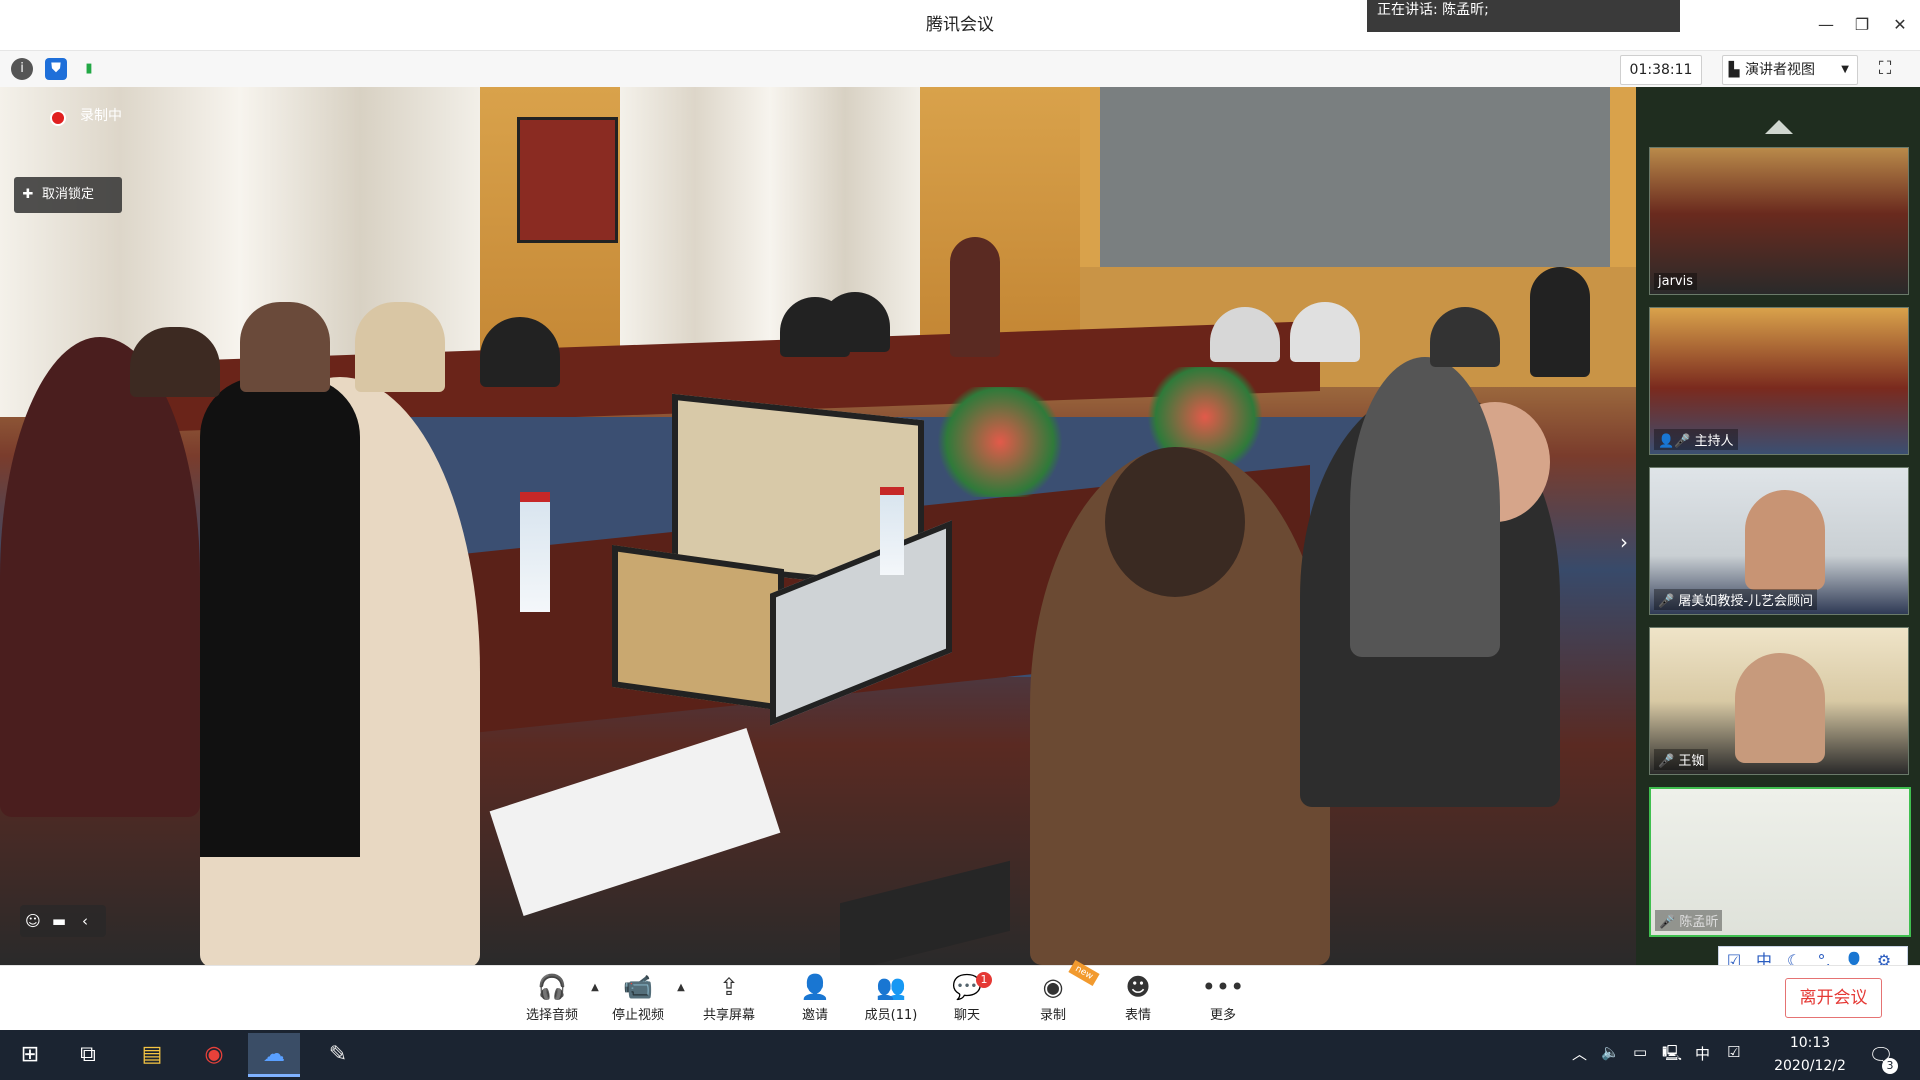  Describe the element at coordinates (1624, 542) in the screenshot. I see `chevron-right-icon: ›` at that location.